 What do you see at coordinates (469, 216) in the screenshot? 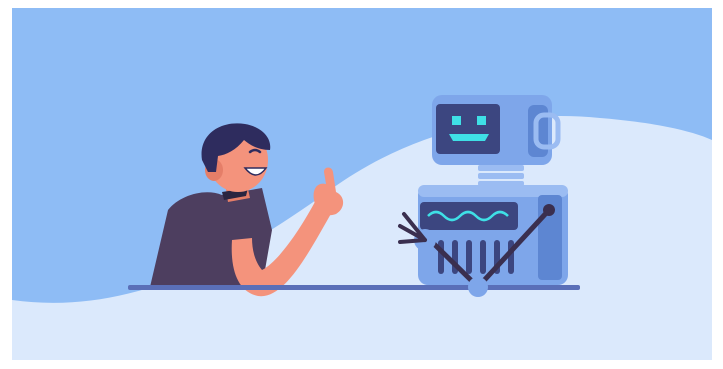
I see `robot-chest-screen` at bounding box center [469, 216].